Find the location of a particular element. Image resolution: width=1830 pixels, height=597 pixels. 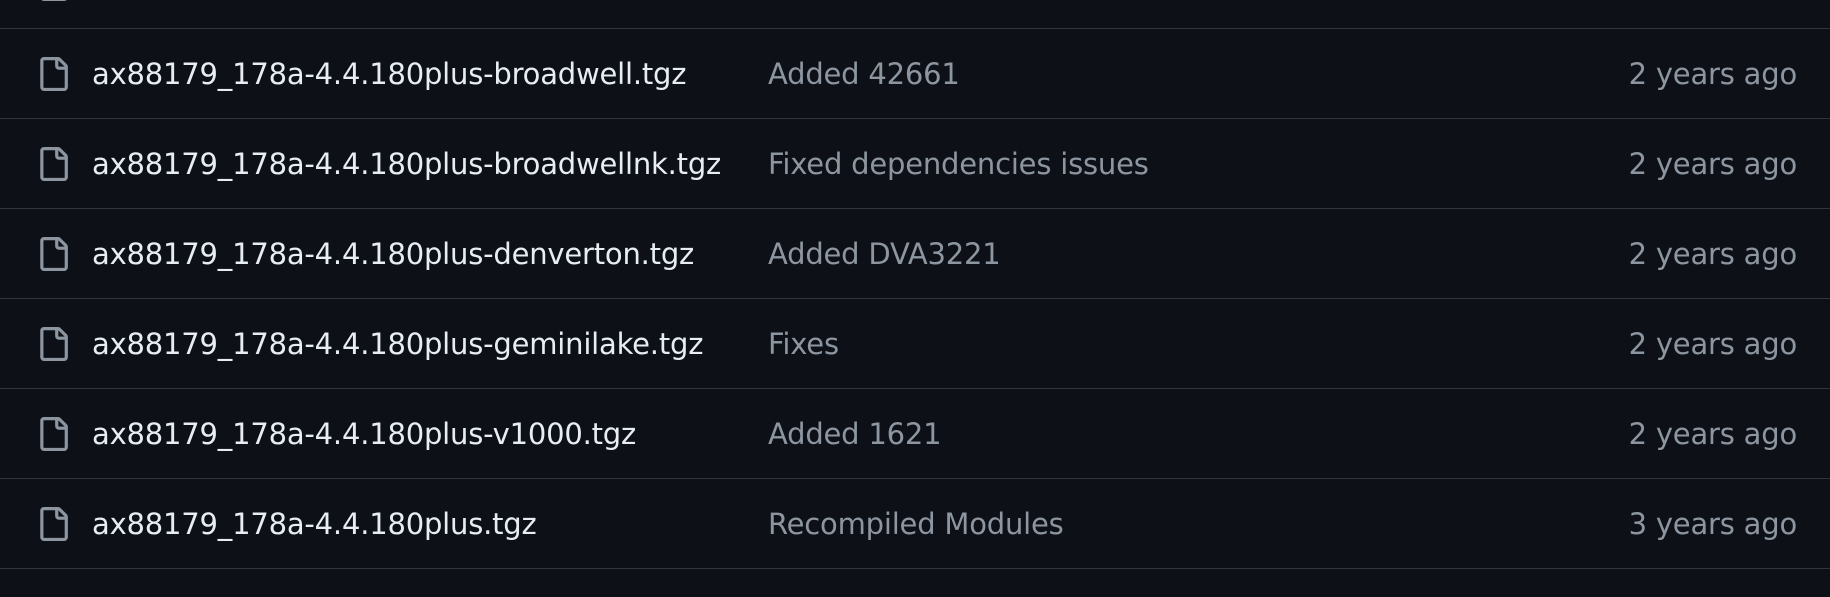

commit-message-link: Recompiled Modules is located at coordinates (916, 524).